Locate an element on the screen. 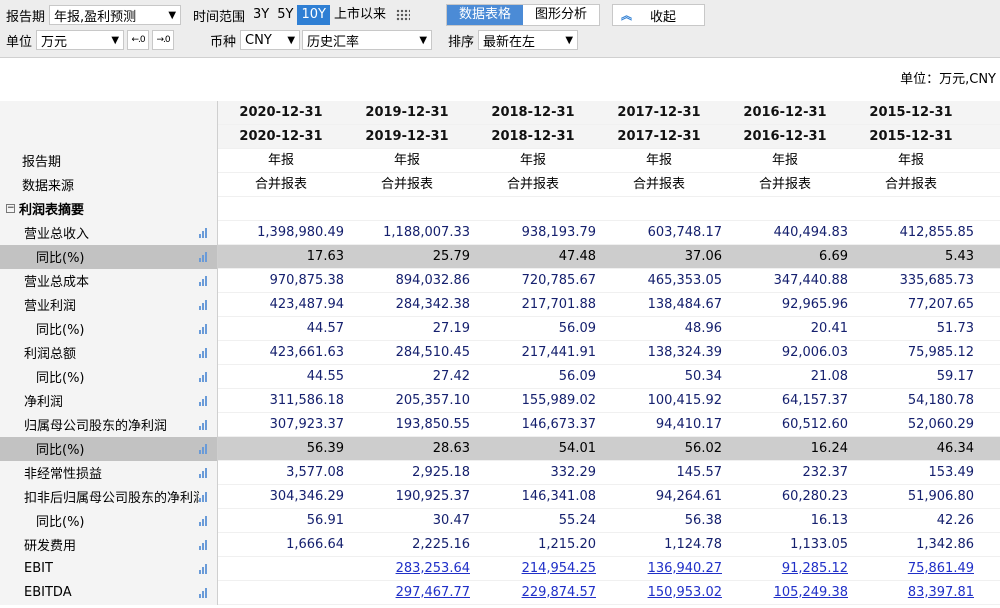 This screenshot has height=608, width=1000. unit-note: 单位：万元,CNY is located at coordinates (948, 79).